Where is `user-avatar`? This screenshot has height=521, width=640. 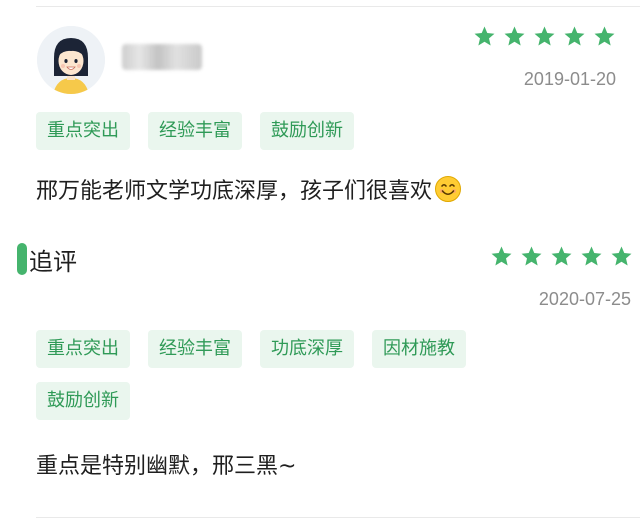
user-avatar is located at coordinates (71, 60).